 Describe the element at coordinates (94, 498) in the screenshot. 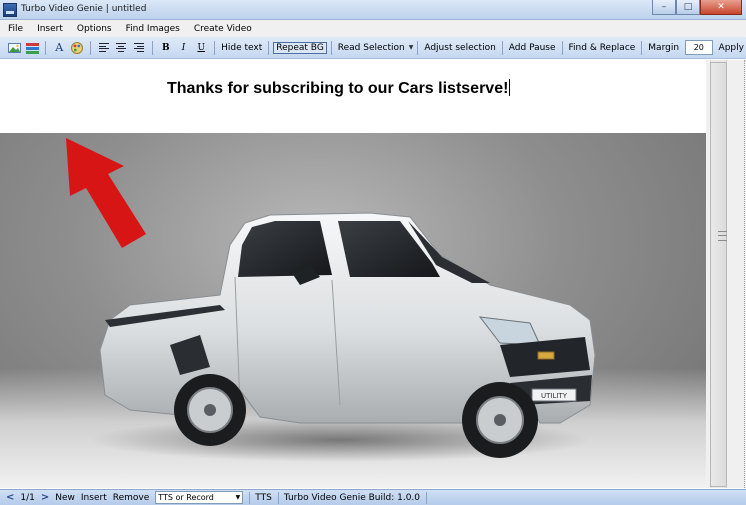

I see `insert-slide-button: Insert` at that location.